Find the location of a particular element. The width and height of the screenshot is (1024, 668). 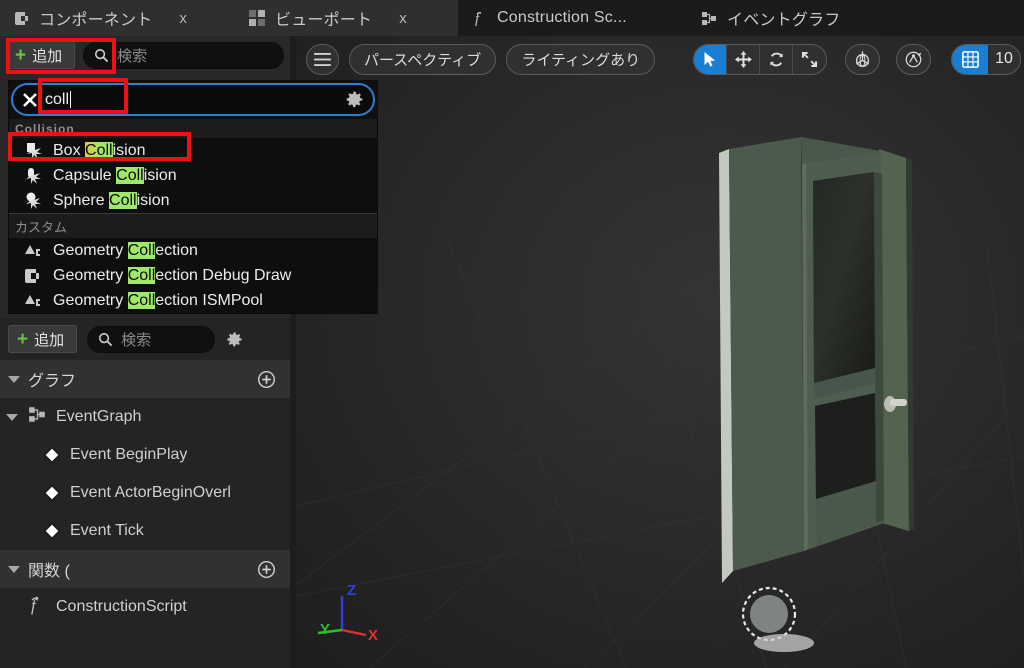

cursor-arrow-icon is located at coordinates (709, 59).